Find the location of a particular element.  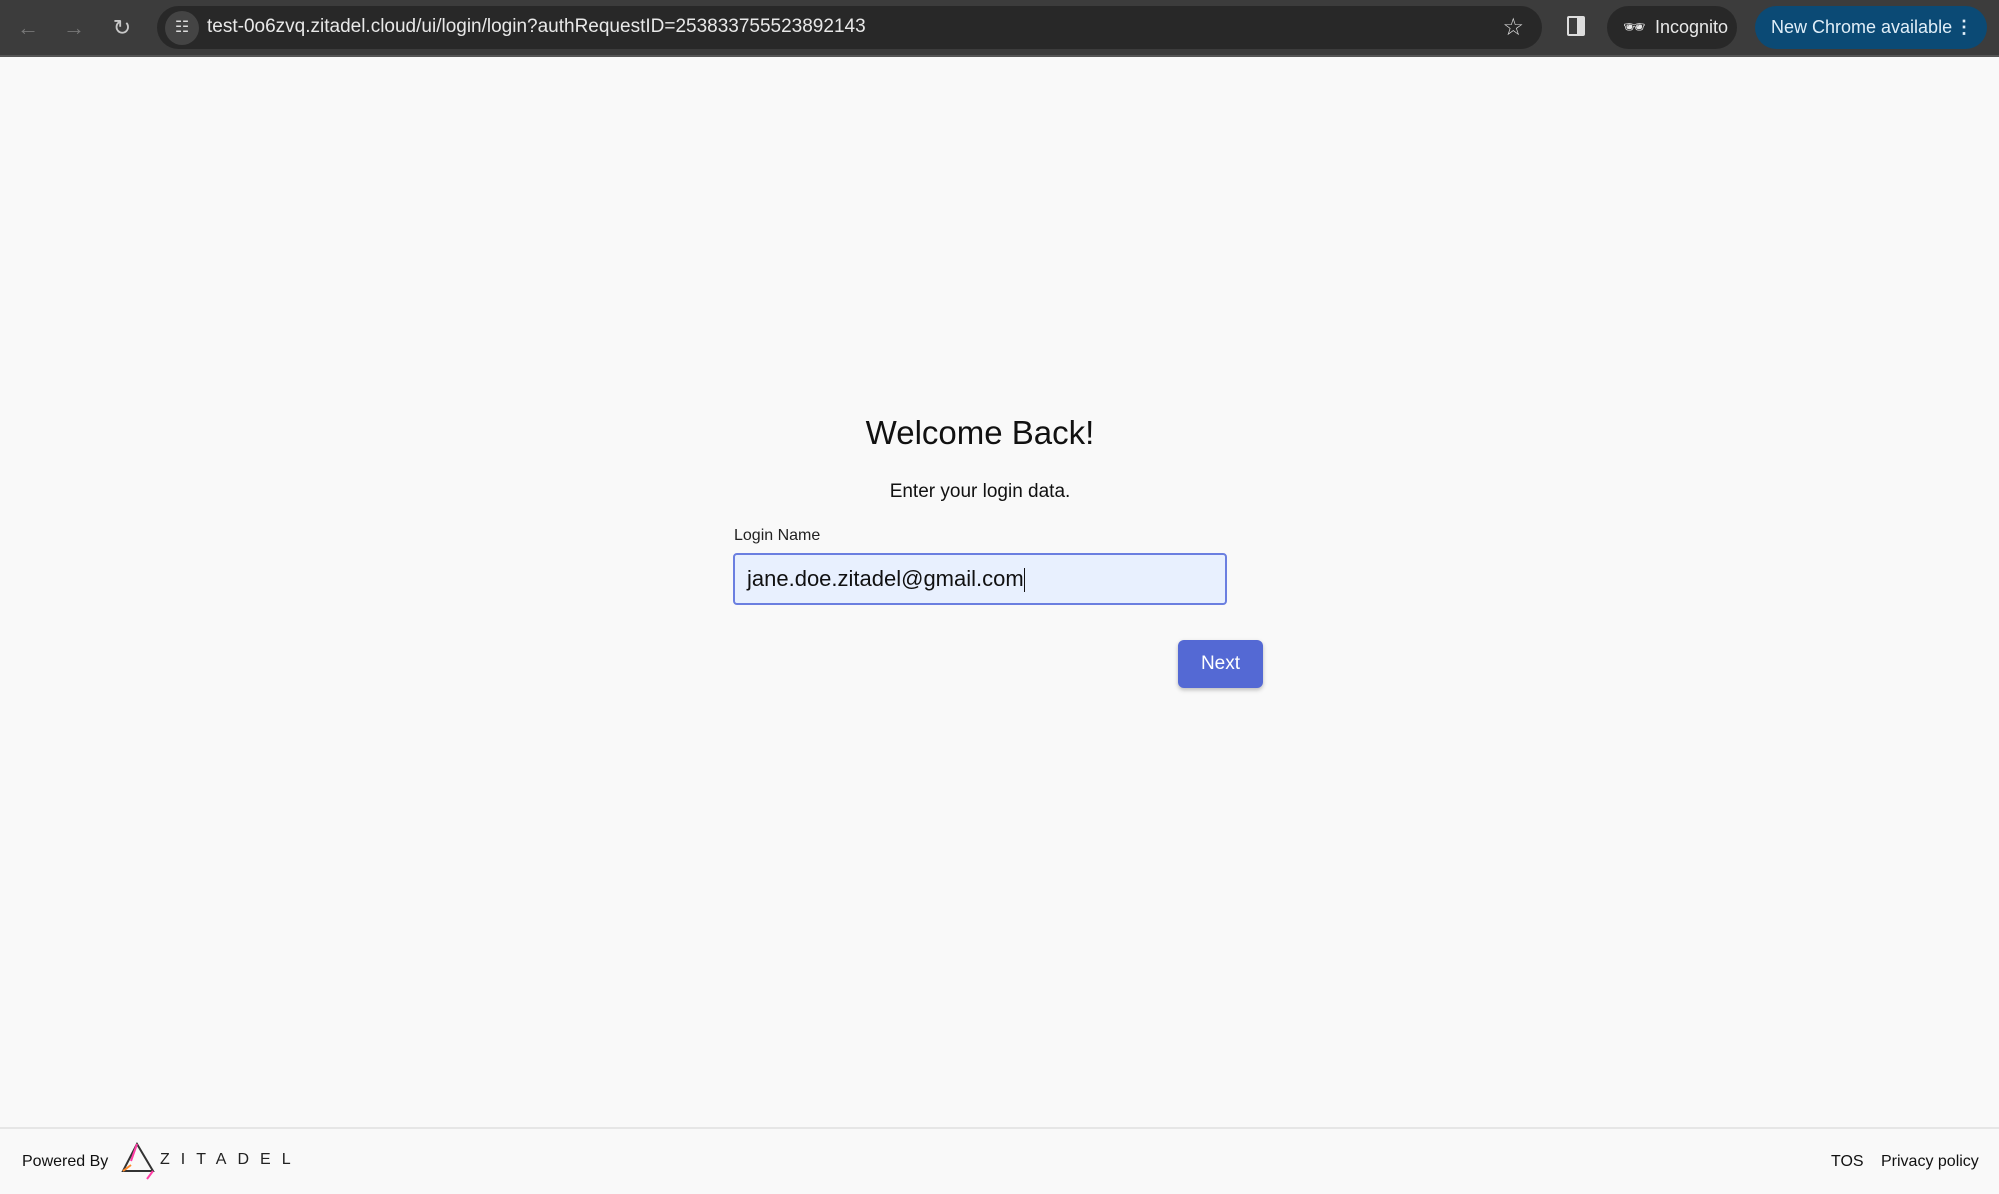

zitadel-logo-icon is located at coordinates (138, 1160).